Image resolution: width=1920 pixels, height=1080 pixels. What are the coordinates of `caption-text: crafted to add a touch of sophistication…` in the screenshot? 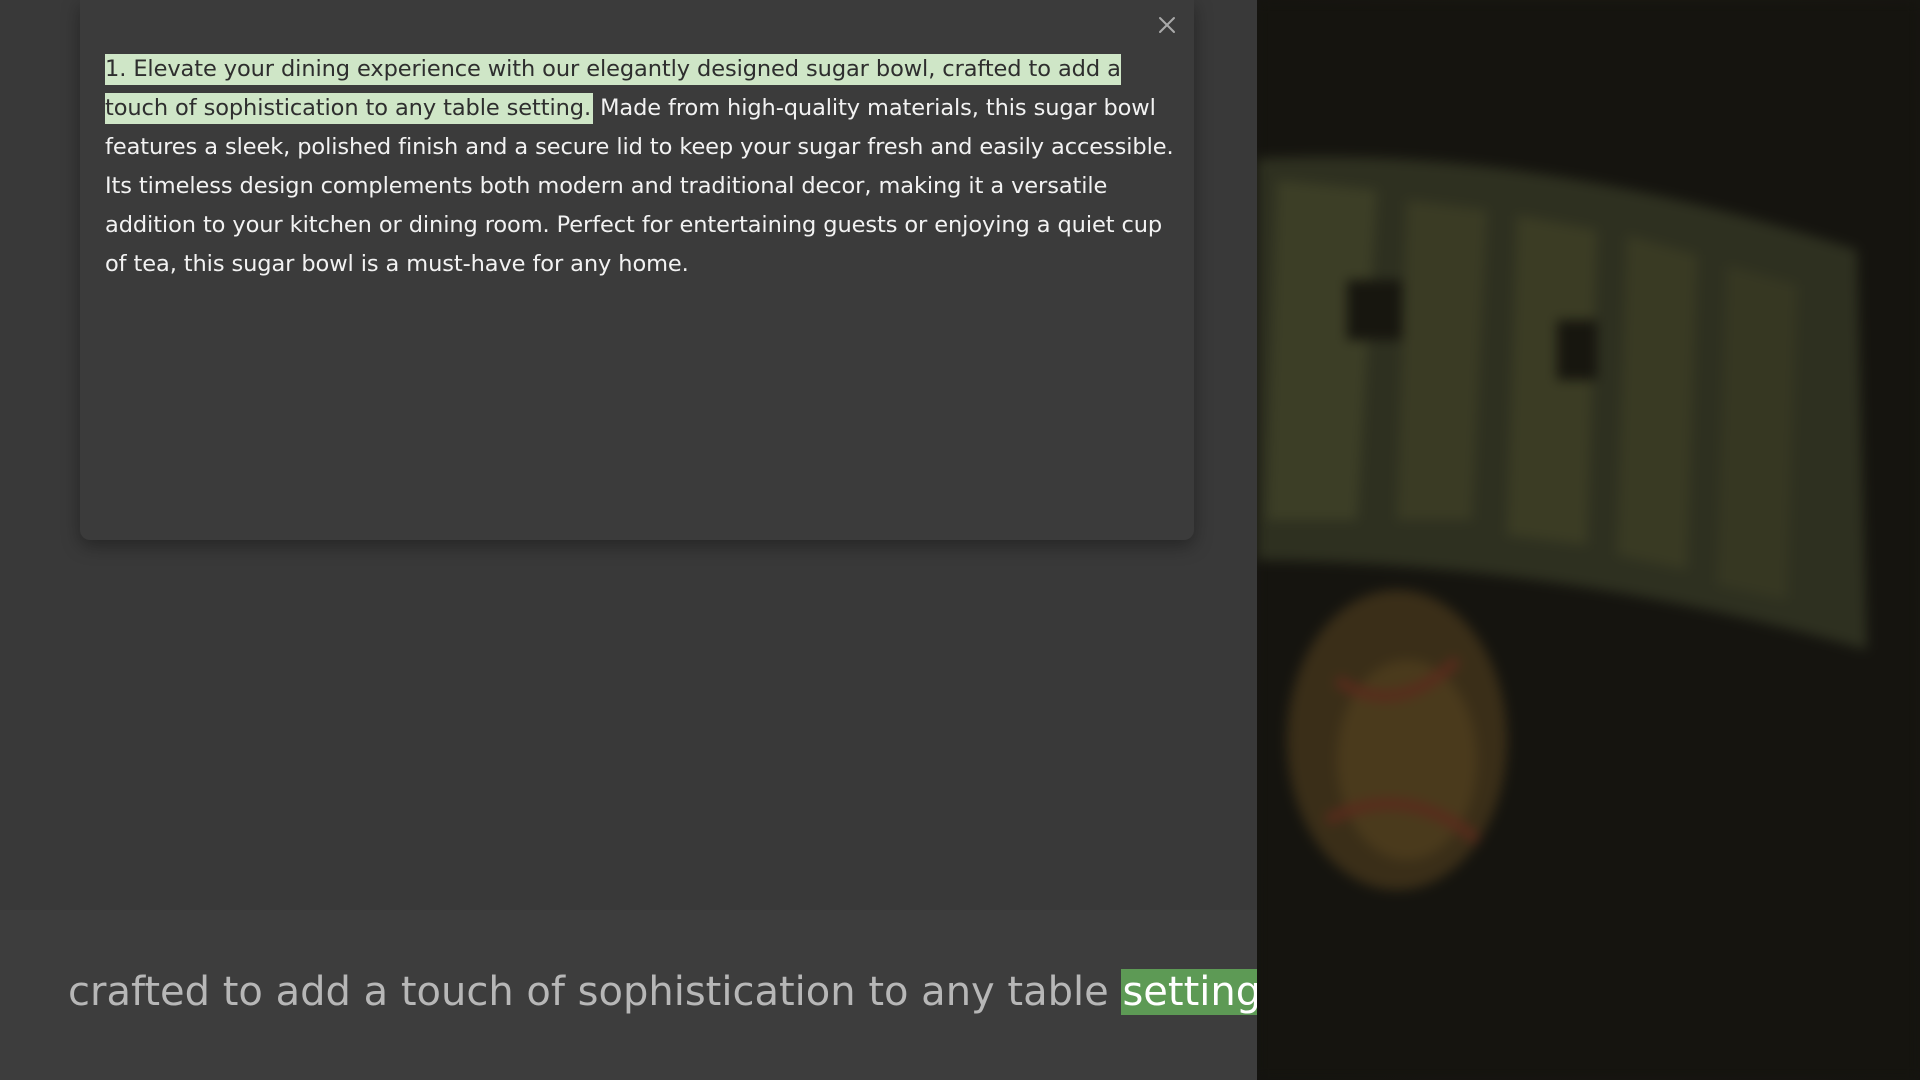 It's located at (671, 992).